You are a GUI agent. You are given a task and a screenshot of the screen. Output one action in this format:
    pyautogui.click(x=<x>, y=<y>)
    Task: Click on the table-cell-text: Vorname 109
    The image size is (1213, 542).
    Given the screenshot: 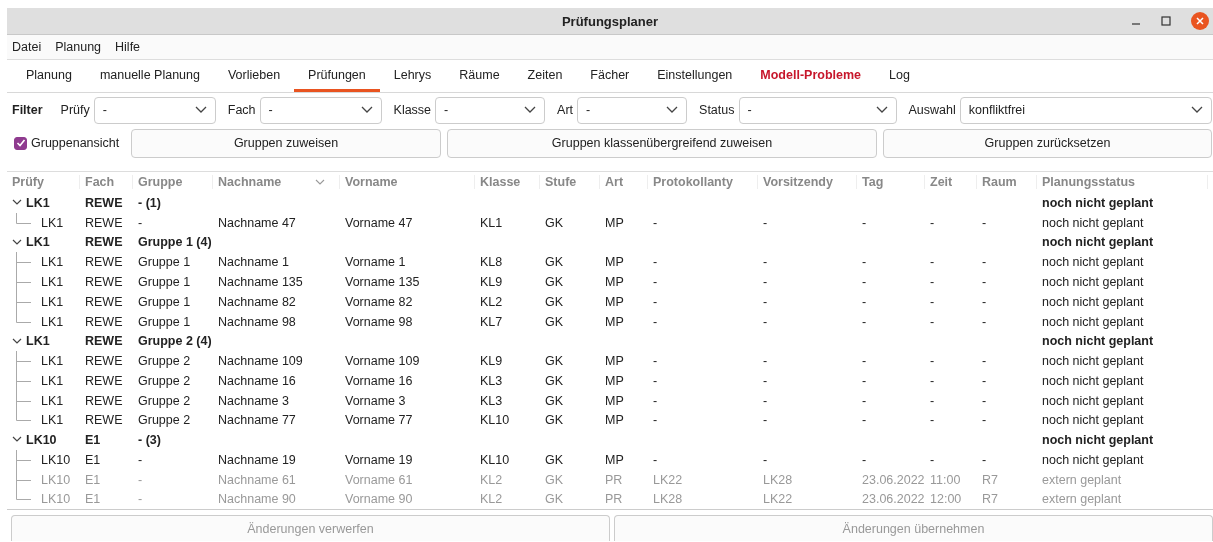 What is the action you would take?
    pyautogui.click(x=383, y=361)
    